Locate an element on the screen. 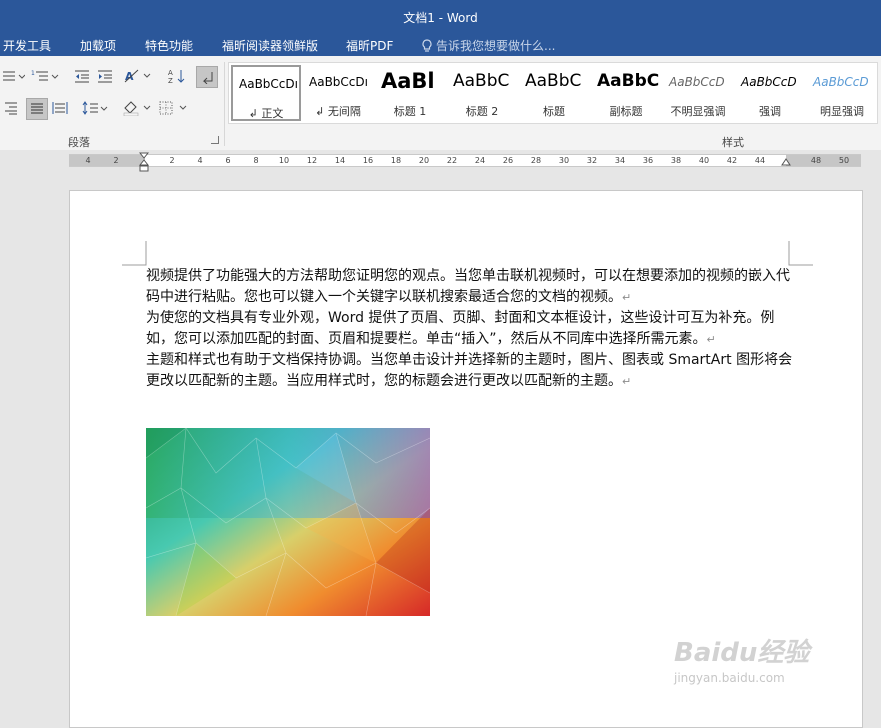 This screenshot has width=881, height=728. watermark-brand: Baidu经验 is located at coordinates (742, 653).